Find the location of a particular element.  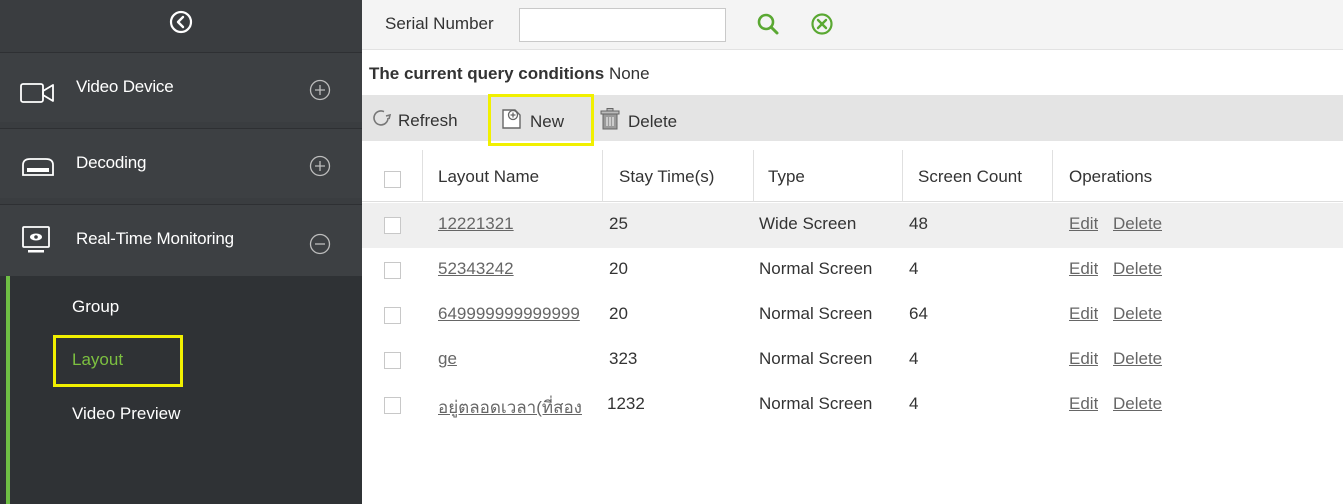

nav-item-label: Real-Time Monitoring is located at coordinates (155, 238).